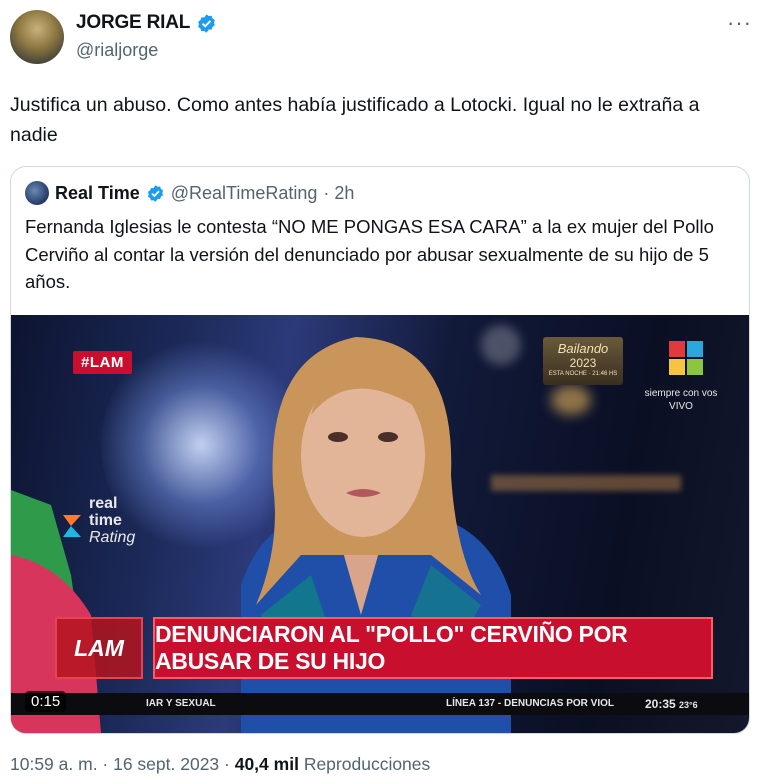  I want to click on real-time-watermark: real time Rating, so click(98, 520).